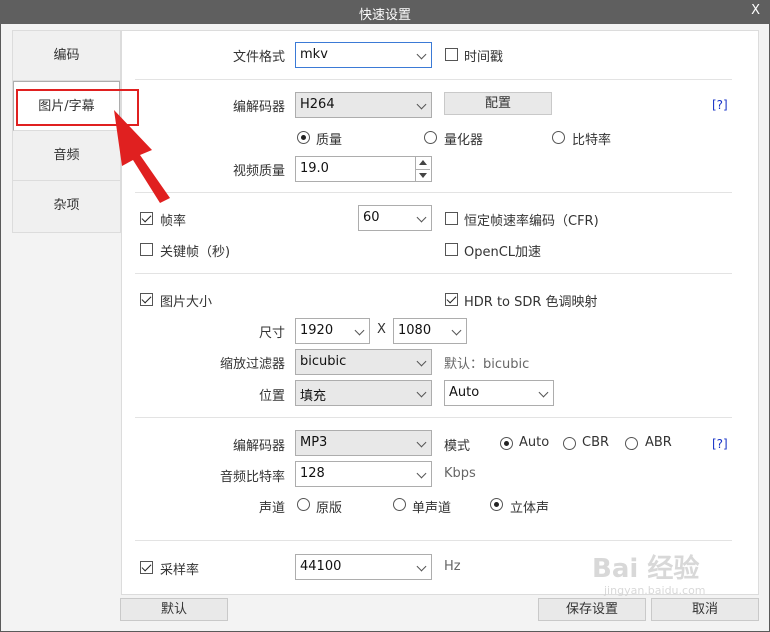  I want to click on cfr-label: 恒定帧速率编码（CFR), so click(531, 221).